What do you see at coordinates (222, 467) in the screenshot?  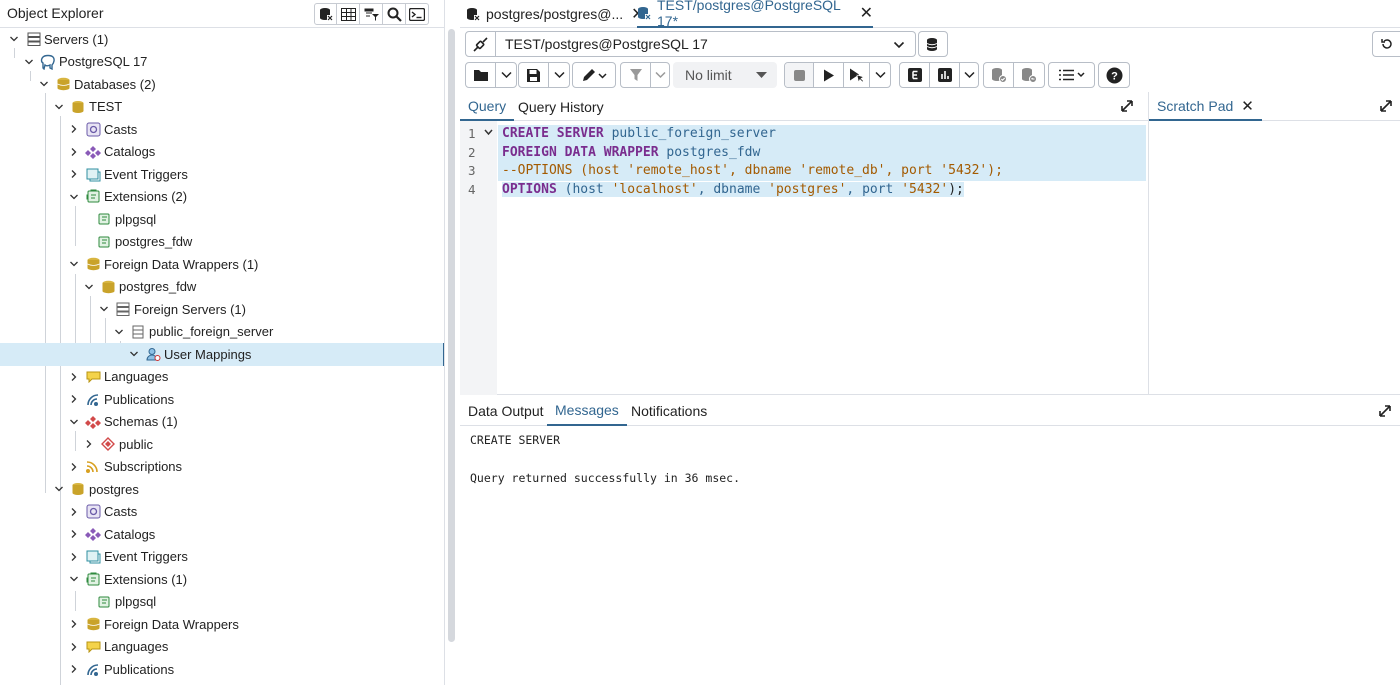 I see `tree-node-subscriptions: Subscriptions` at bounding box center [222, 467].